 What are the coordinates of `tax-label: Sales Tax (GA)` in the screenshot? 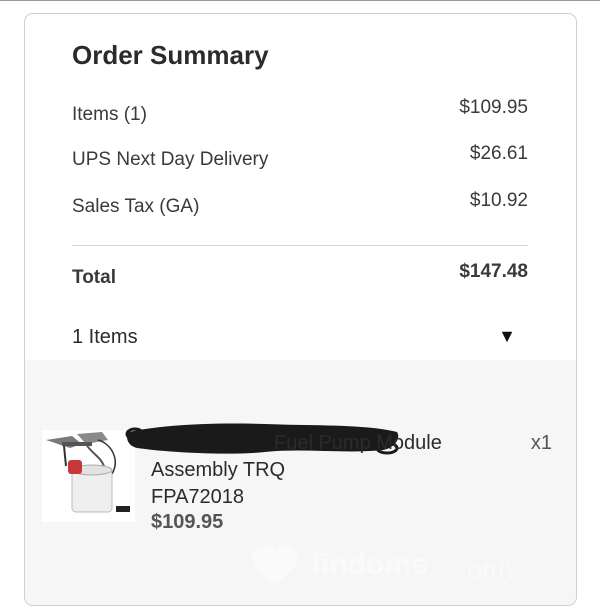 It's located at (136, 206).